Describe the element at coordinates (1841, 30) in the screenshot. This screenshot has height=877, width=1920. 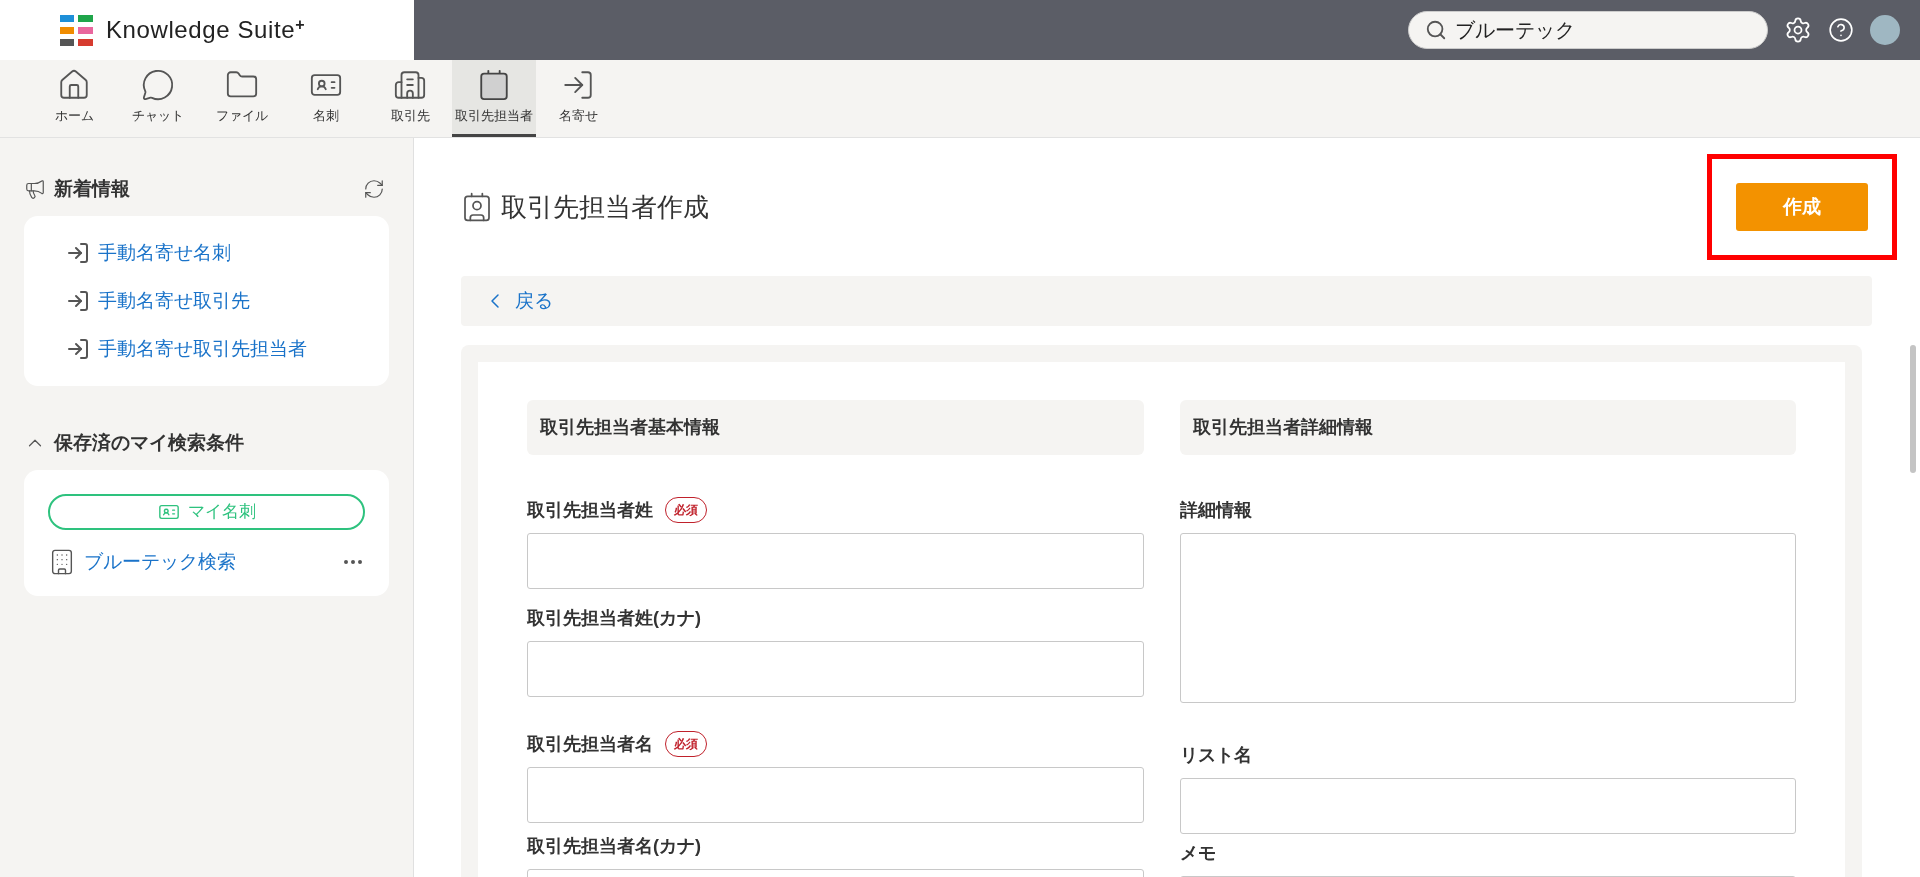
I see `help-icon` at that location.